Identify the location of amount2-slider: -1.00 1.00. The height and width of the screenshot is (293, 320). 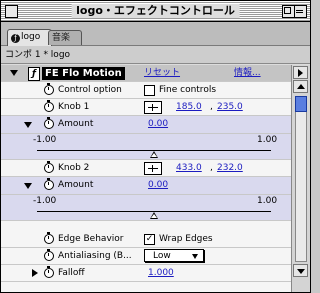
(146, 208).